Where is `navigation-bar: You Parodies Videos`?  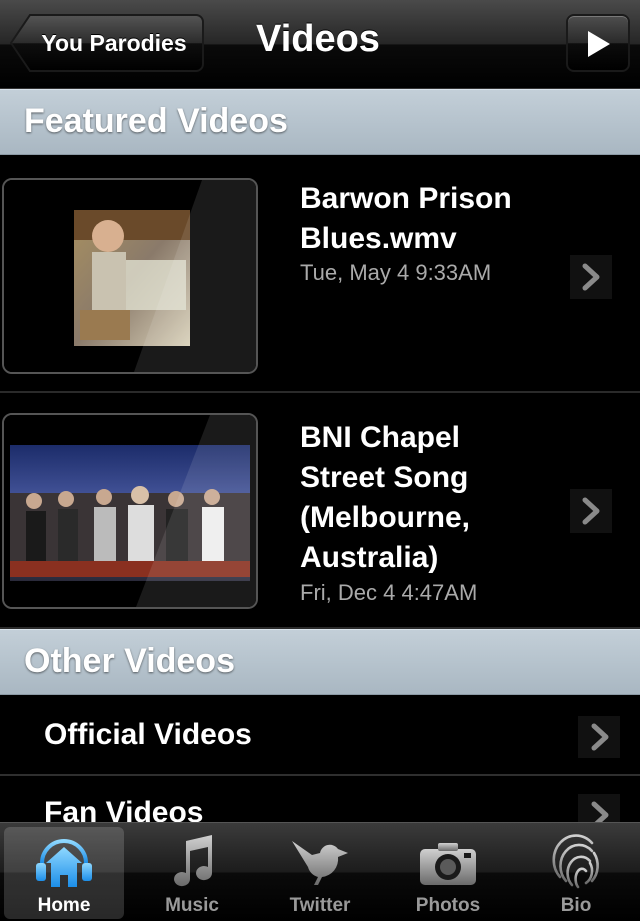 navigation-bar: You Parodies Videos is located at coordinates (320, 44).